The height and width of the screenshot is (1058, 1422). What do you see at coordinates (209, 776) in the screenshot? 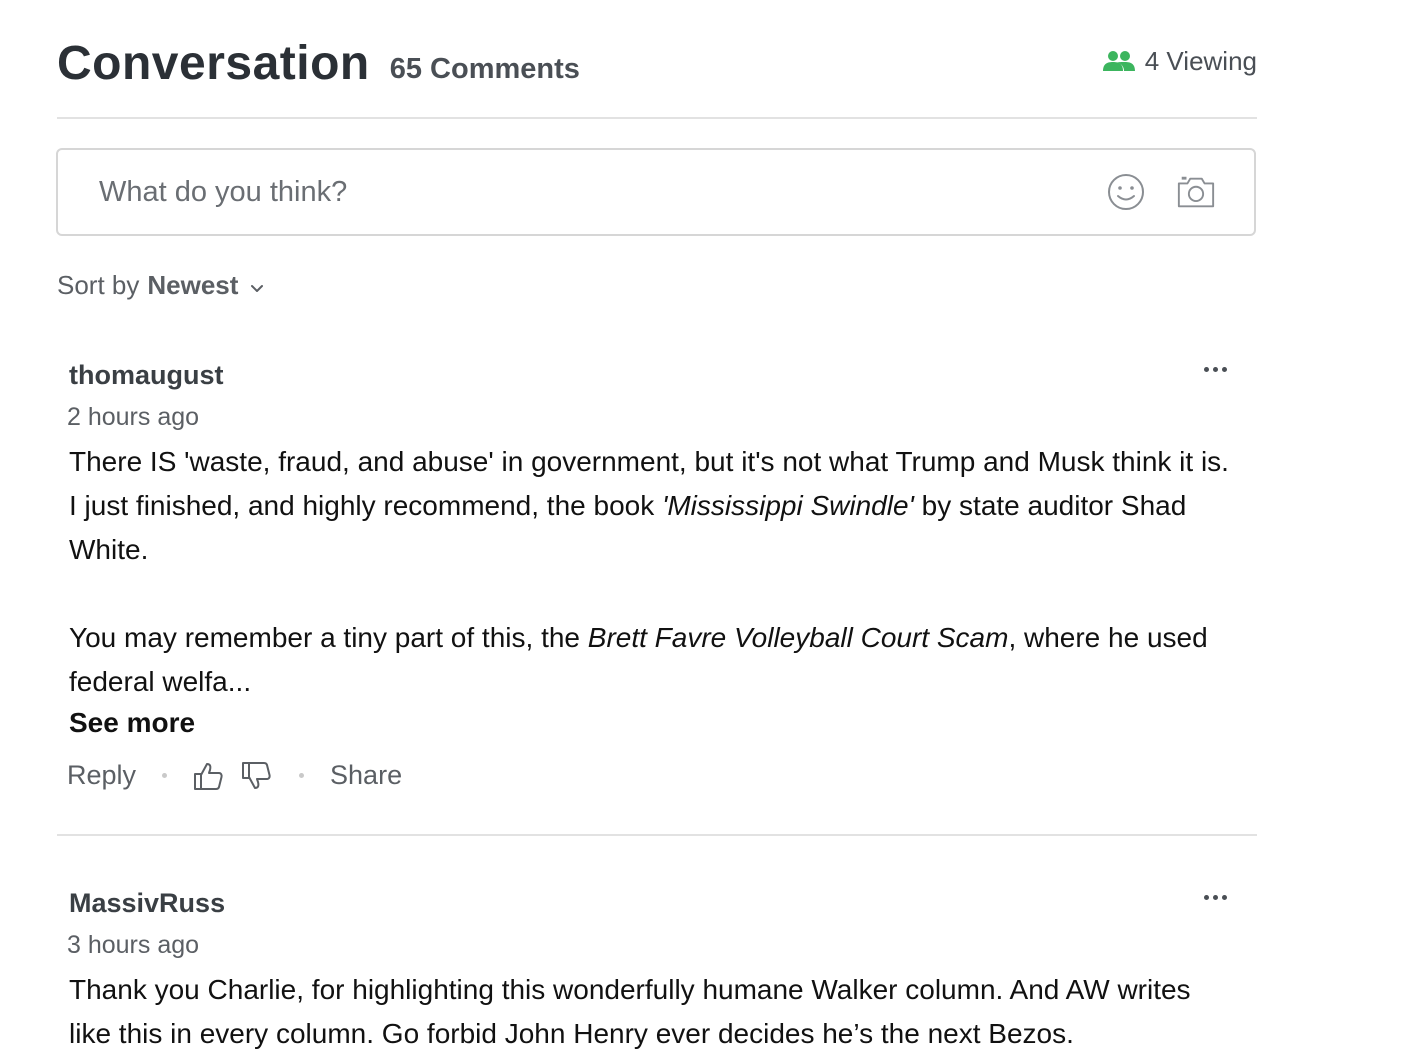
I see `thumbs-up-icon` at bounding box center [209, 776].